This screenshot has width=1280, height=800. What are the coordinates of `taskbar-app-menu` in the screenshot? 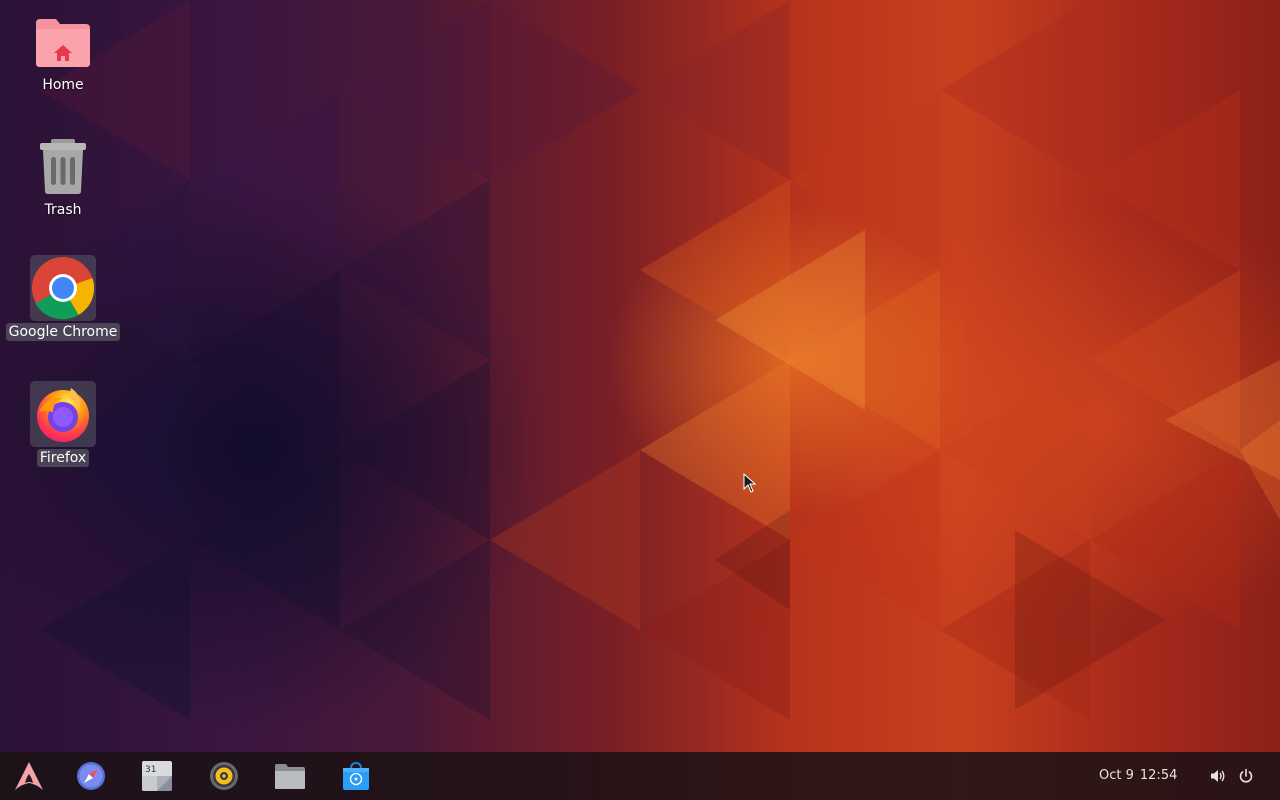 It's located at (29, 776).